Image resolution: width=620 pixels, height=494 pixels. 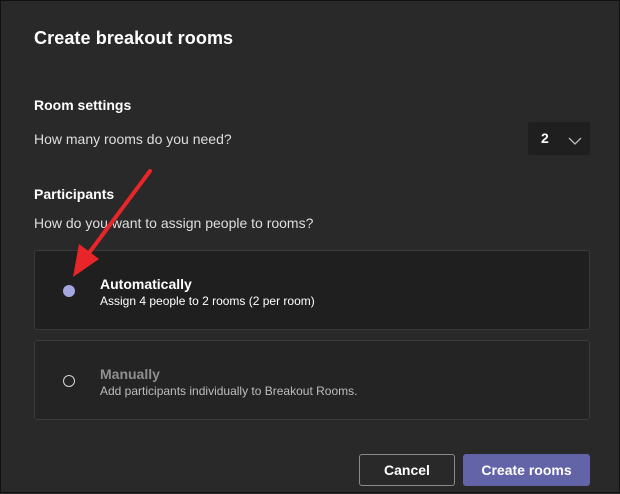 What do you see at coordinates (545, 138) in the screenshot?
I see `rooms-count-value: 2` at bounding box center [545, 138].